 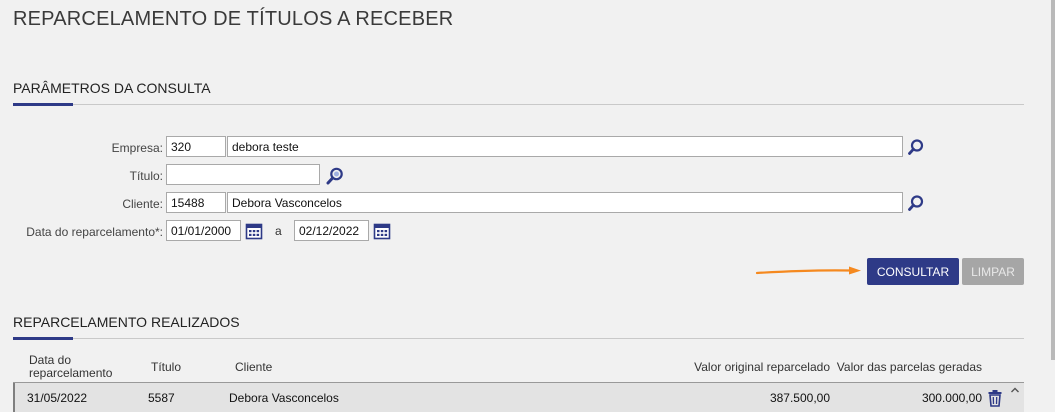 I want to click on empresa-label: Empresa:, so click(x=137, y=148).